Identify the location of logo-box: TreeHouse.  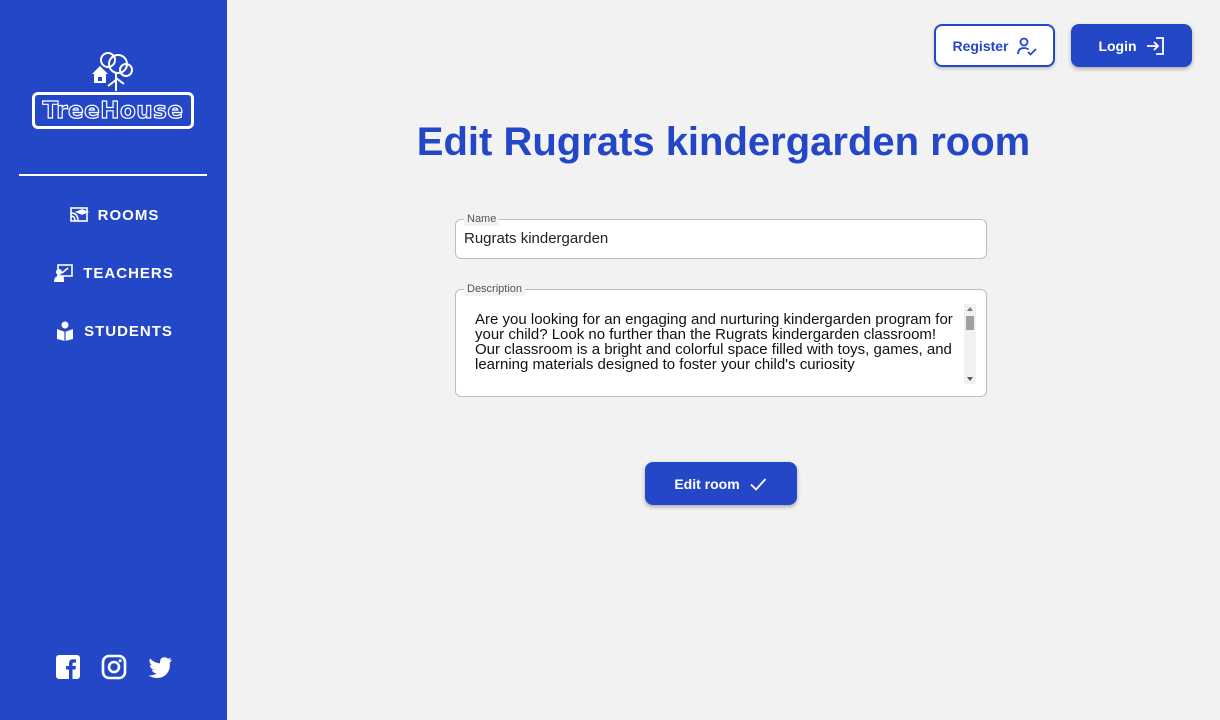
(113, 110).